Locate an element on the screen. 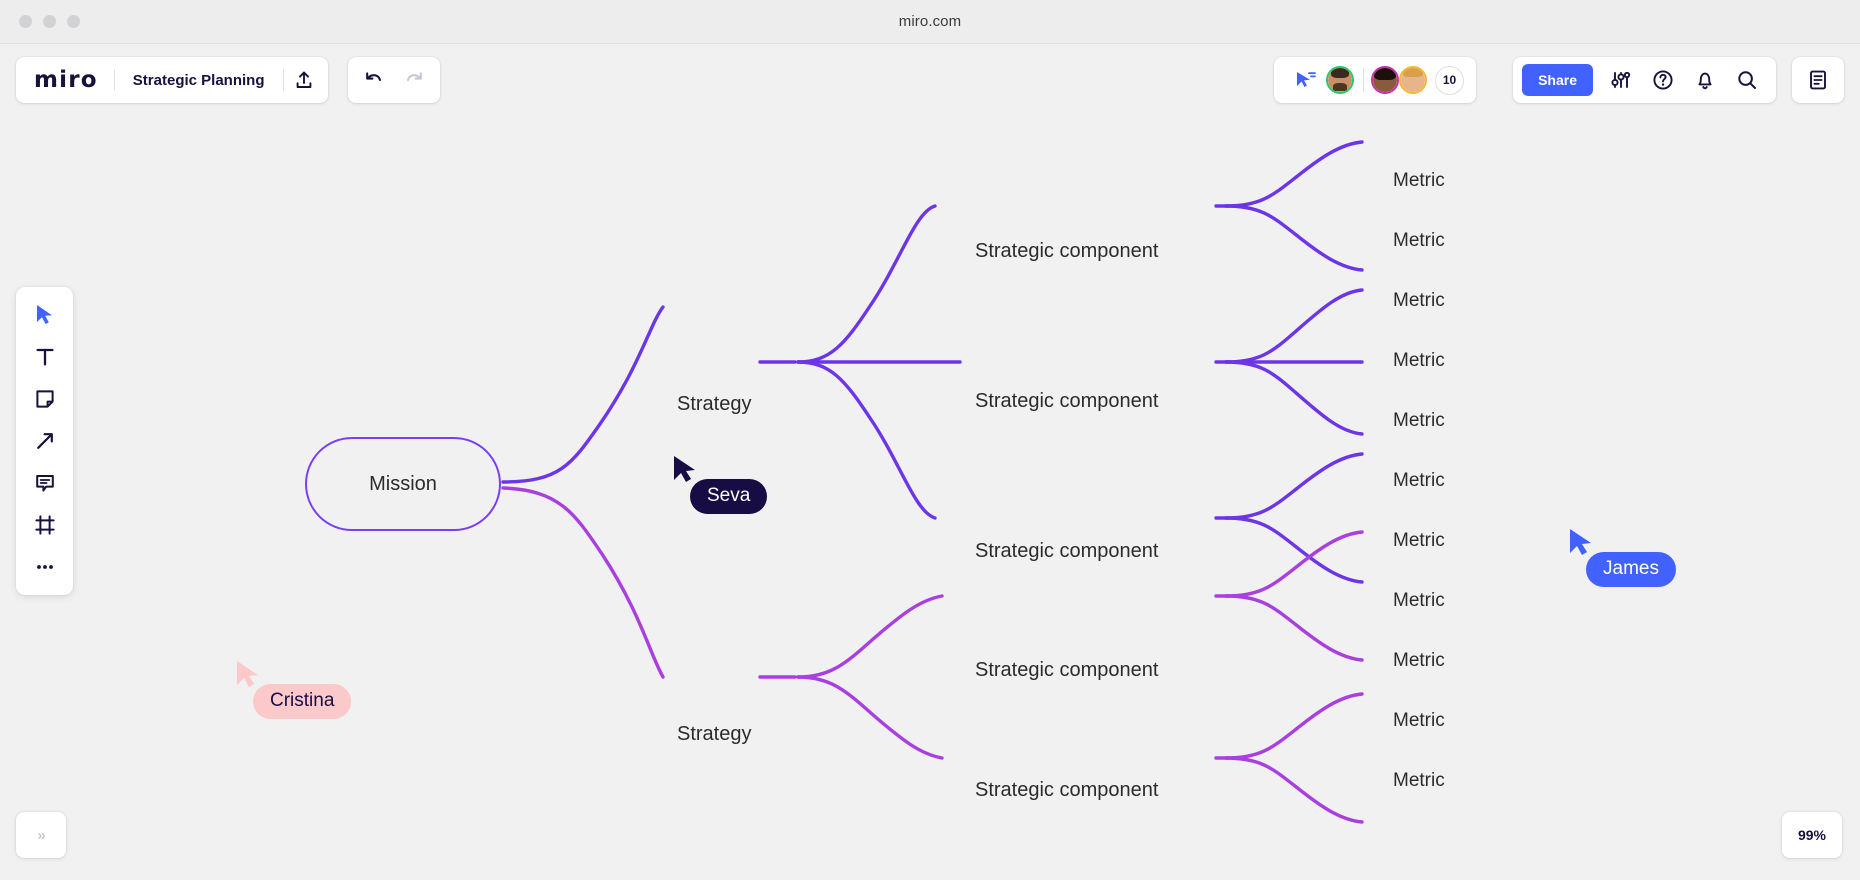 Image resolution: width=1860 pixels, height=880 pixels. zoom-level-indicator: 99% is located at coordinates (1812, 835).